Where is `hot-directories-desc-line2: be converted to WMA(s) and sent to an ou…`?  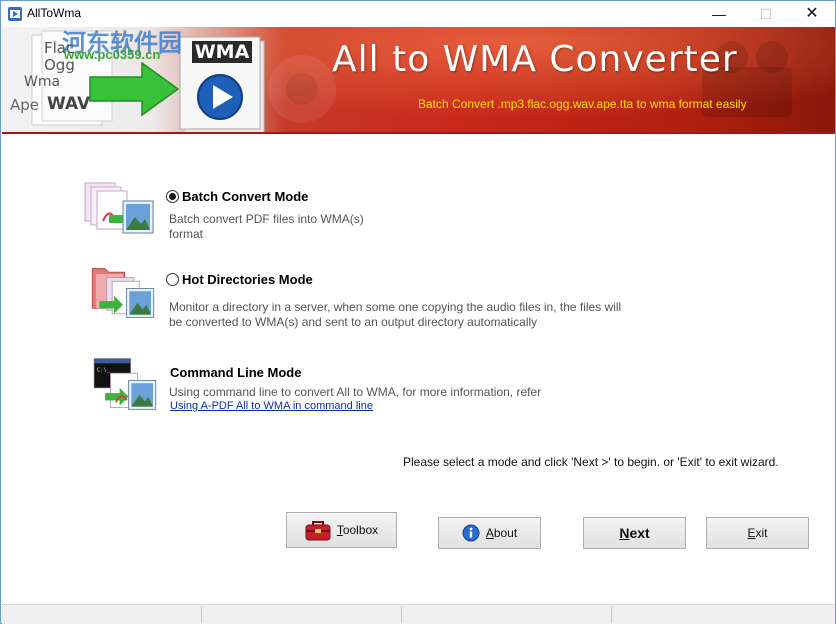 hot-directories-desc-line2: be converted to WMA(s) and sent to an ou… is located at coordinates (353, 322).